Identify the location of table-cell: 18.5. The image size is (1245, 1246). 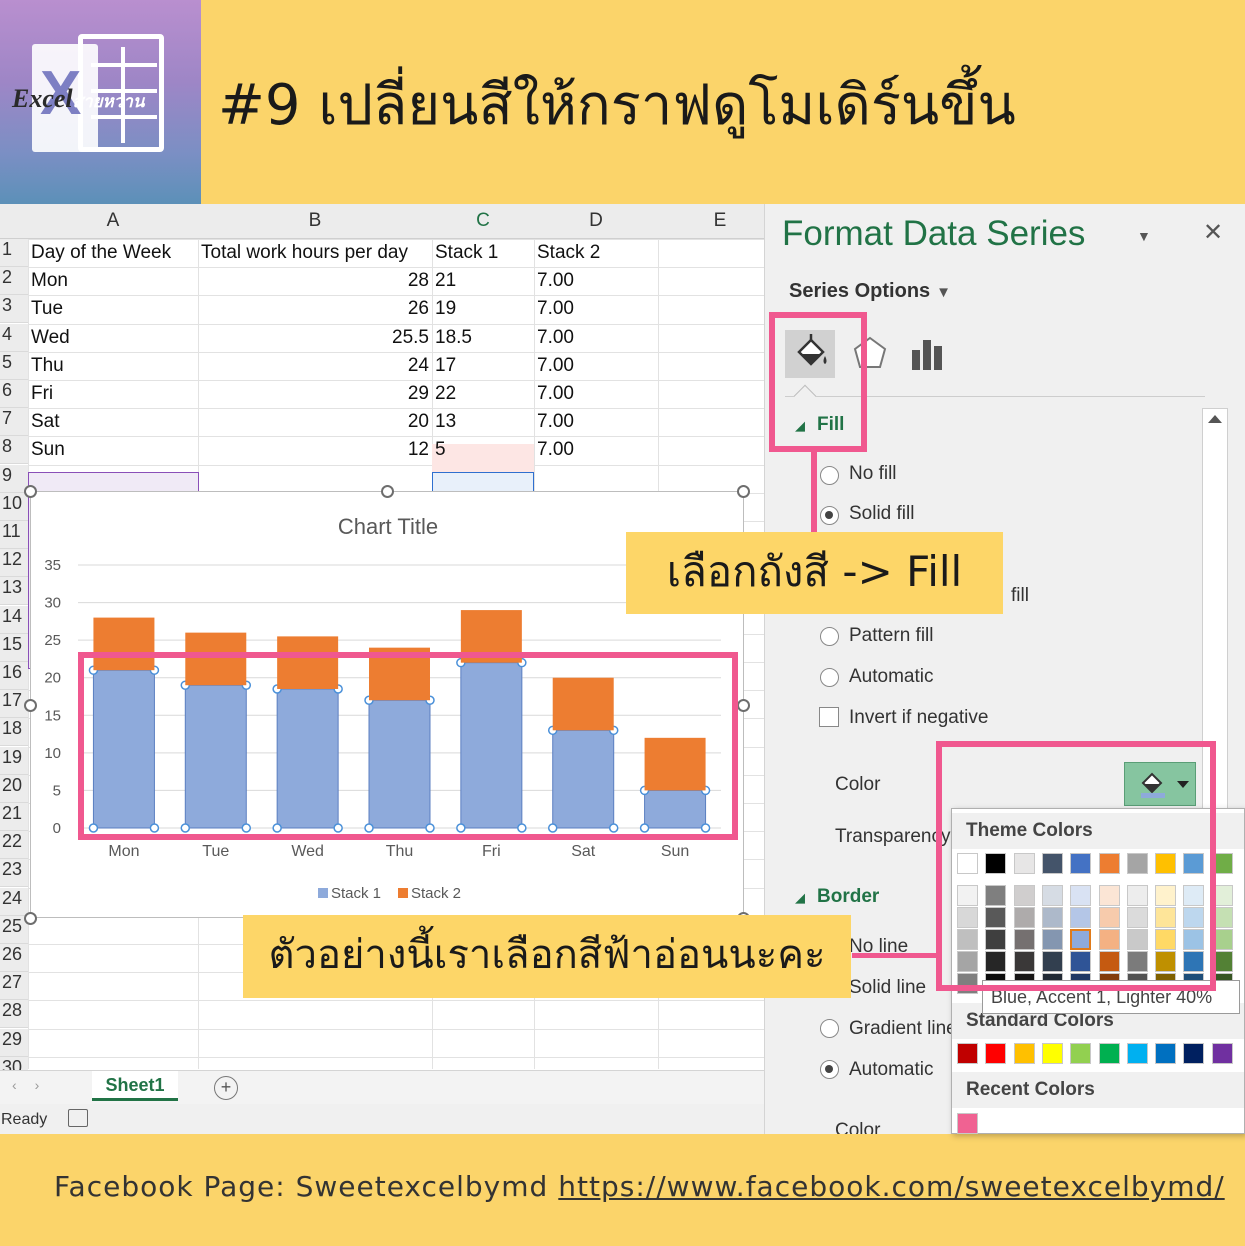
(483, 338).